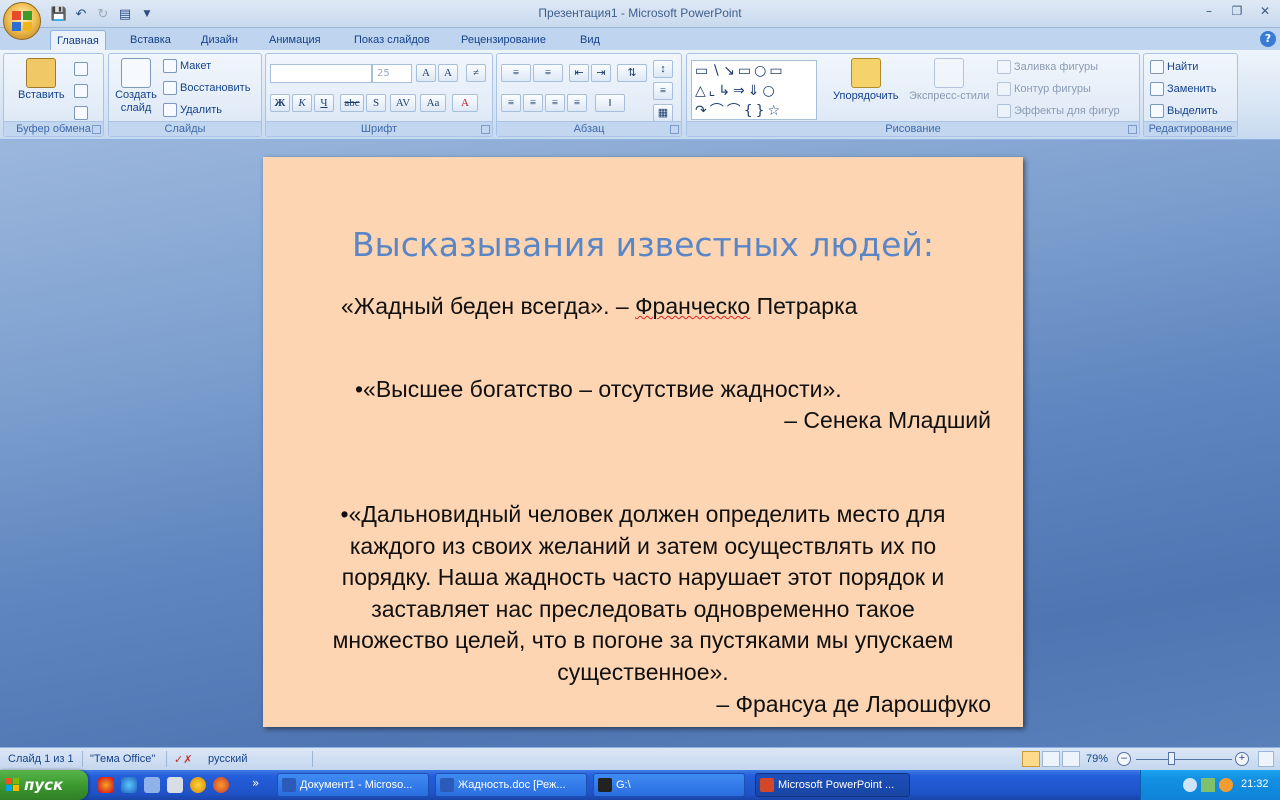 The height and width of the screenshot is (800, 1280). What do you see at coordinates (376, 103) in the screenshot?
I see `shadow-icon: S` at bounding box center [376, 103].